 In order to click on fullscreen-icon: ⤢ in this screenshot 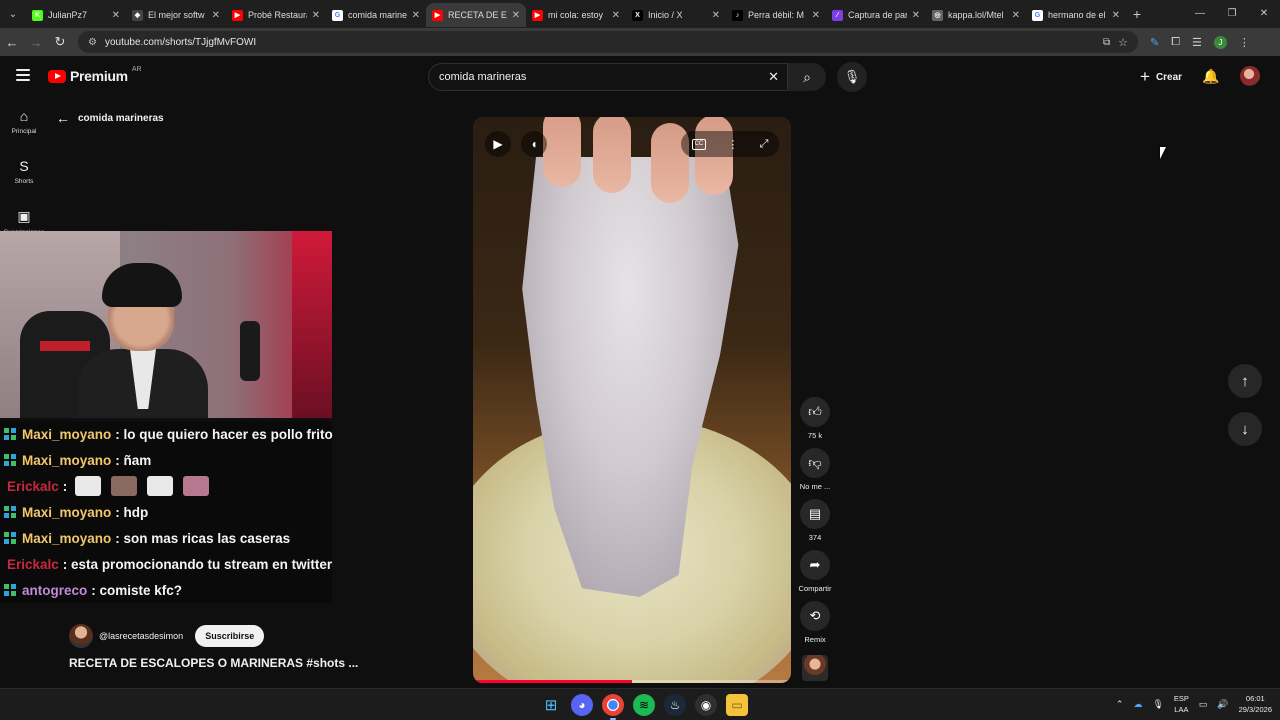, I will do `click(764, 144)`.